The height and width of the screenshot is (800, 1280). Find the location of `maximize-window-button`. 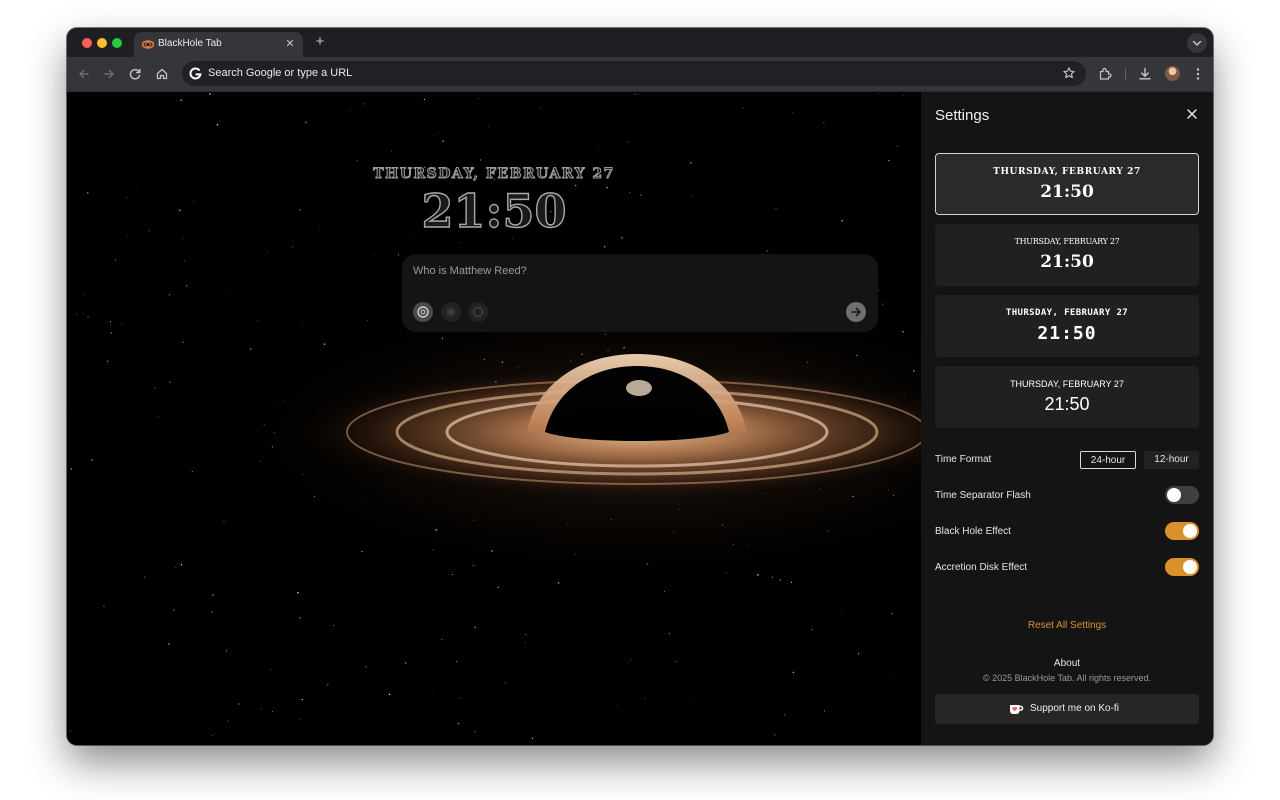

maximize-window-button is located at coordinates (117, 43).